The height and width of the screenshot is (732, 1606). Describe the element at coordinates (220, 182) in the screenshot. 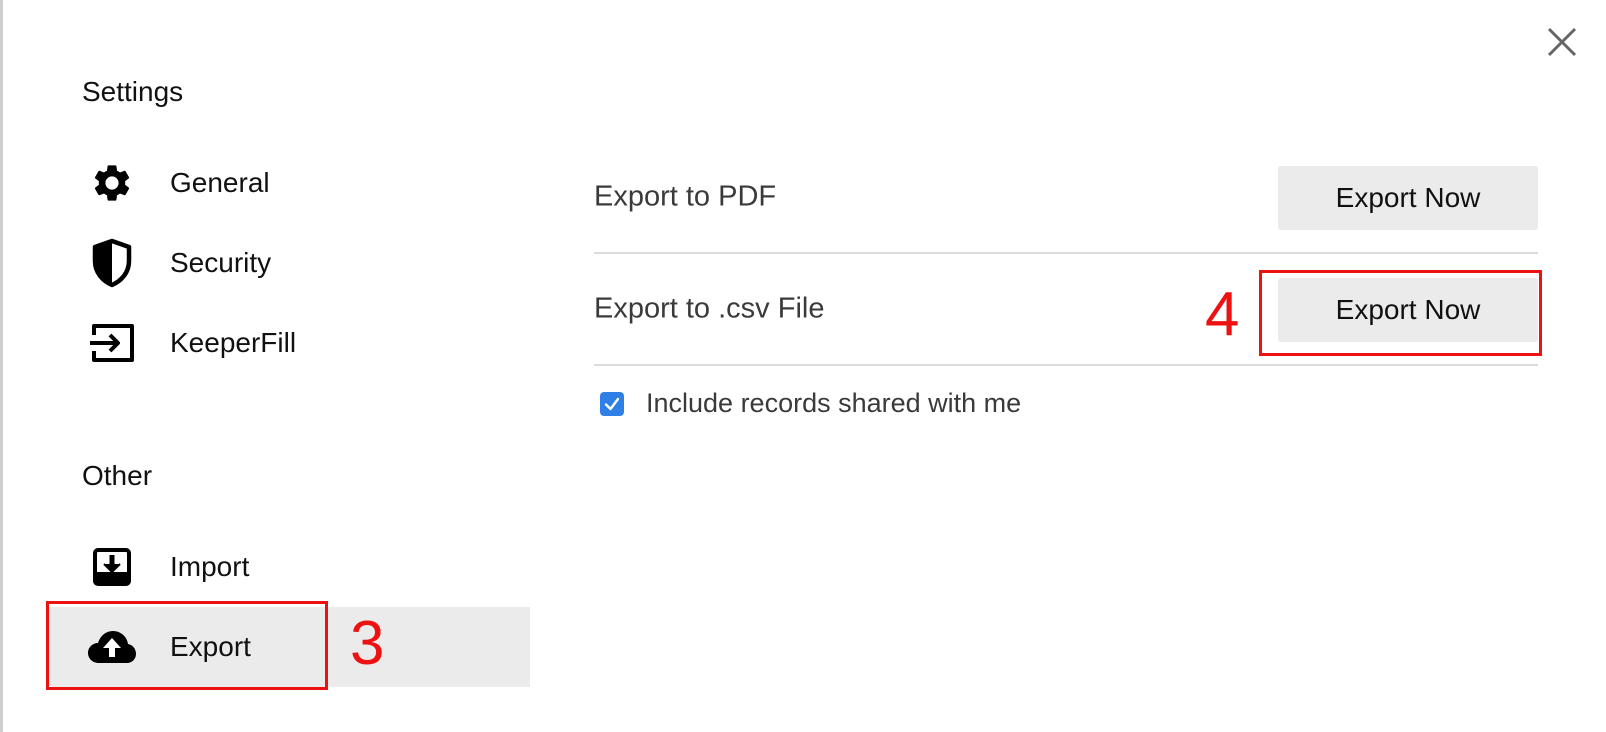

I see `sidebar-item-label: General` at that location.